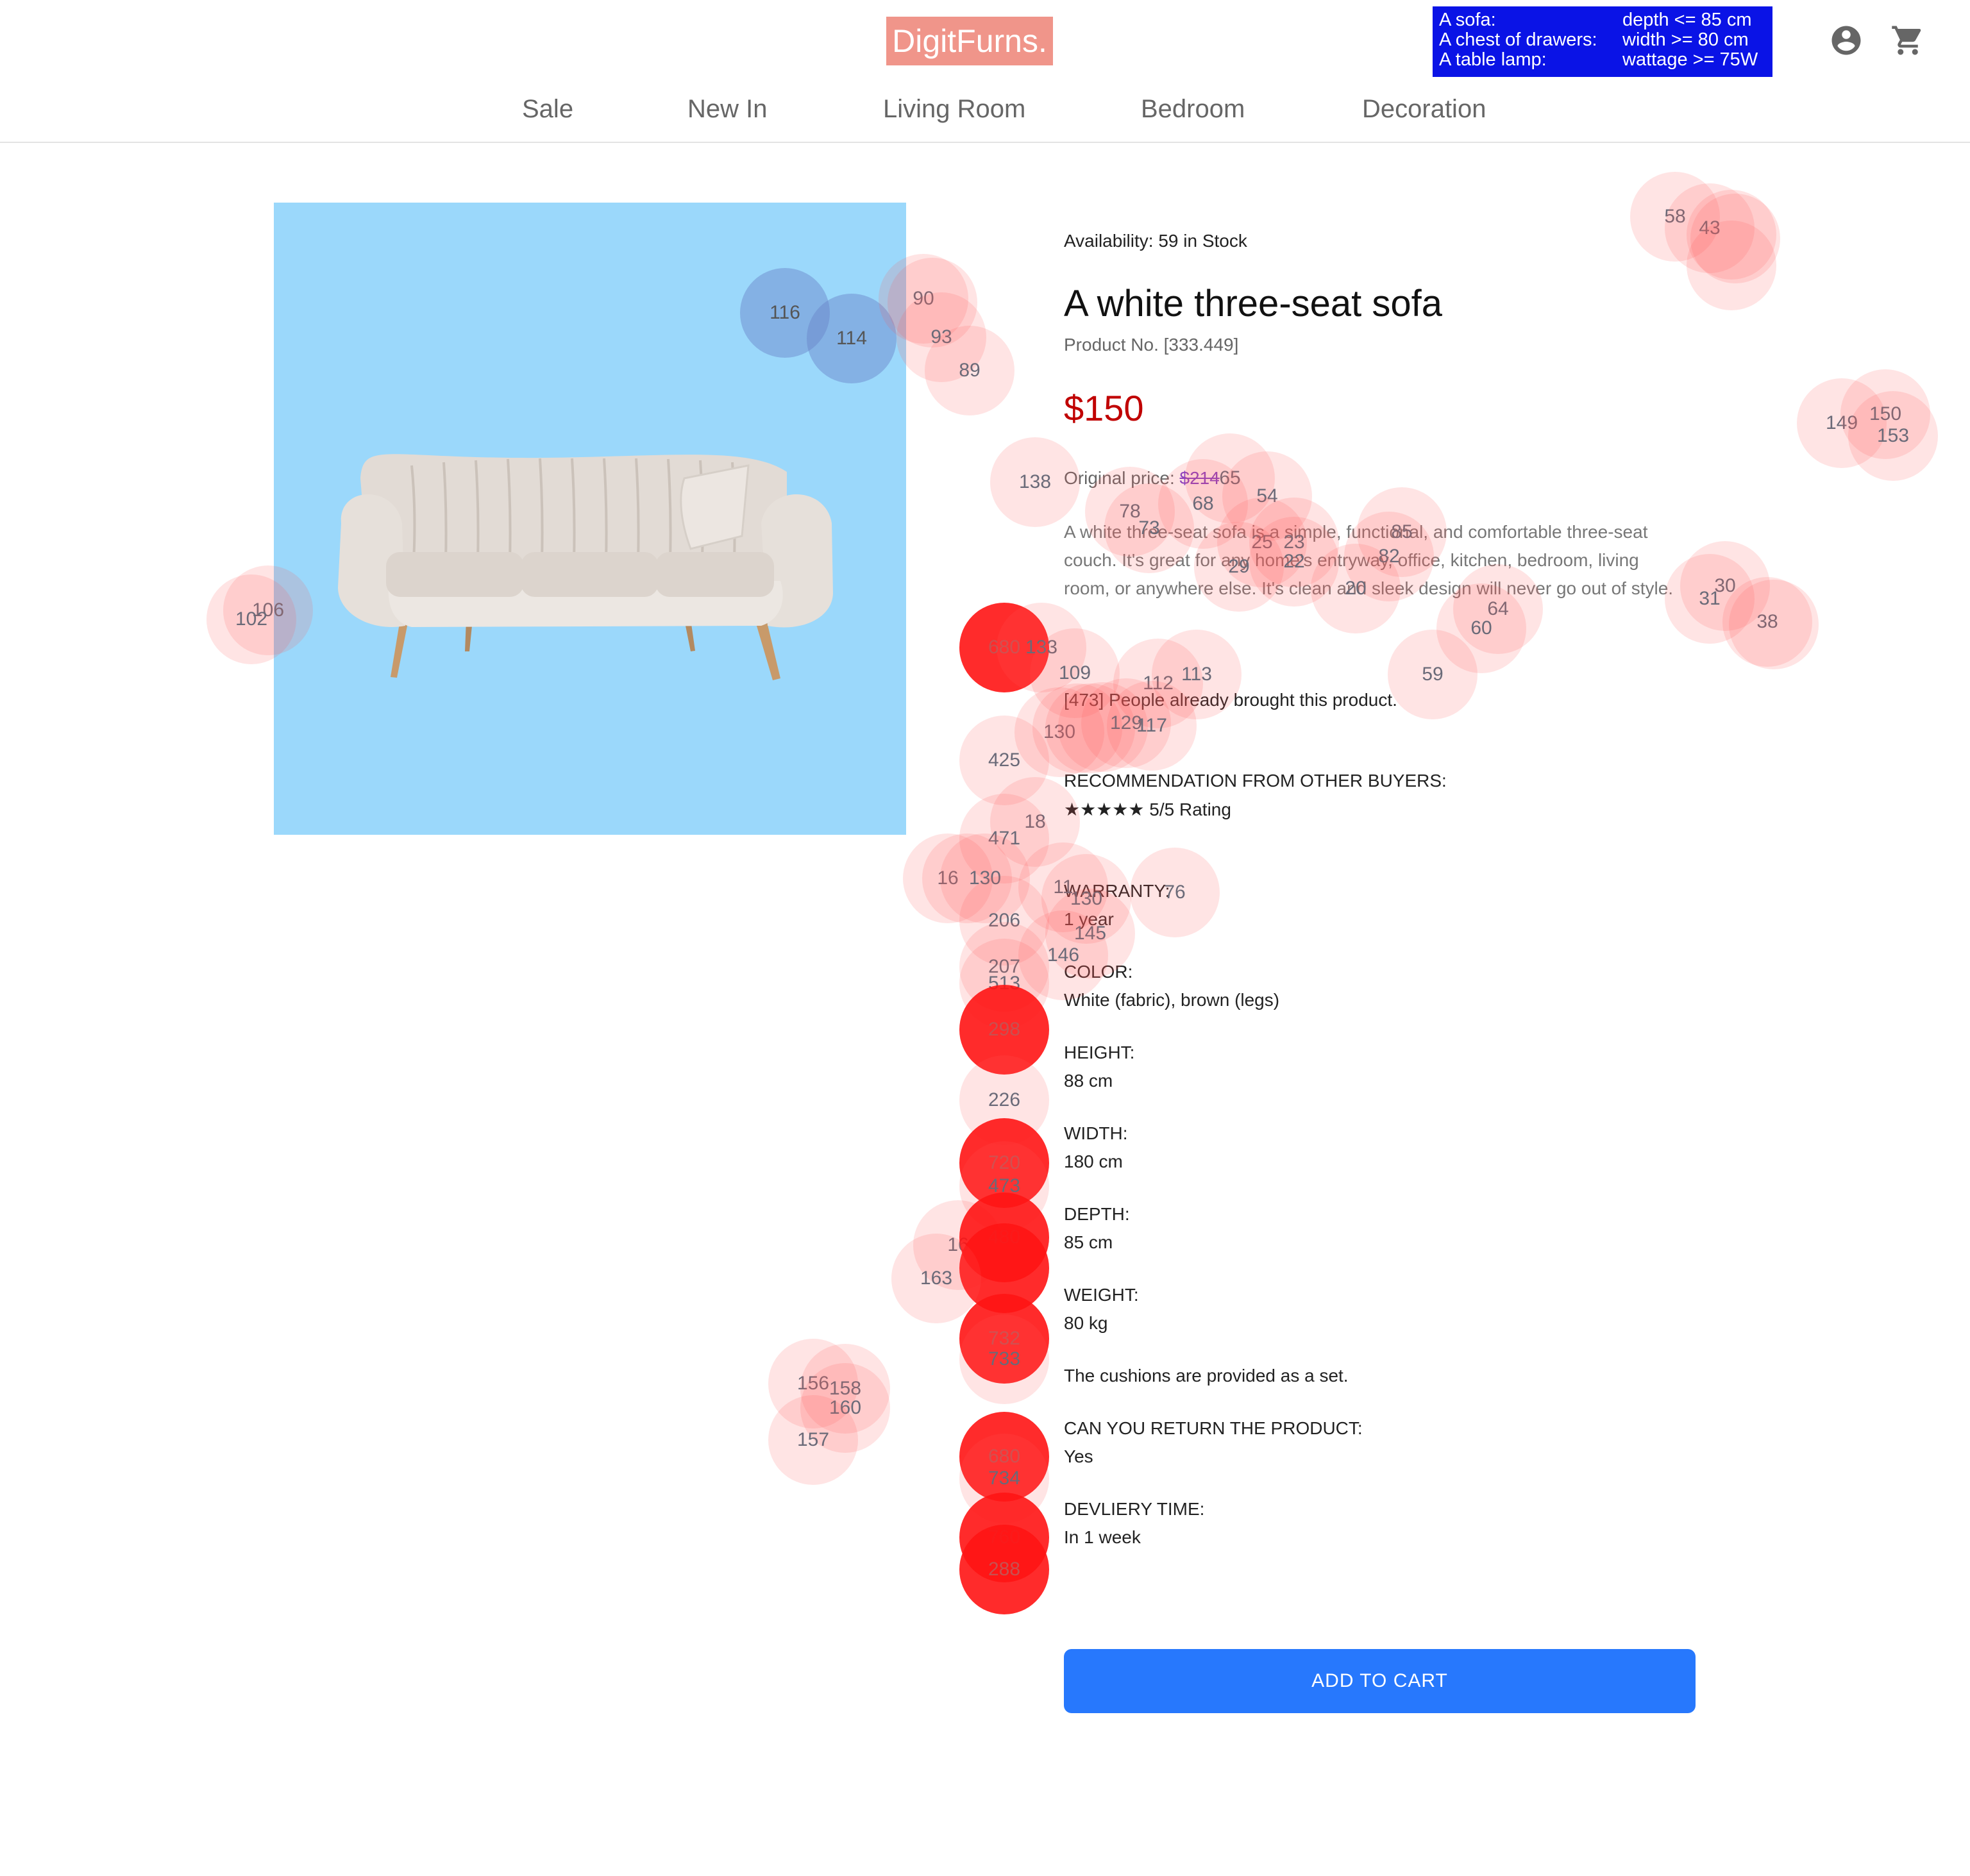 The image size is (1970, 1876). I want to click on gaze-marker: 59, so click(1433, 674).